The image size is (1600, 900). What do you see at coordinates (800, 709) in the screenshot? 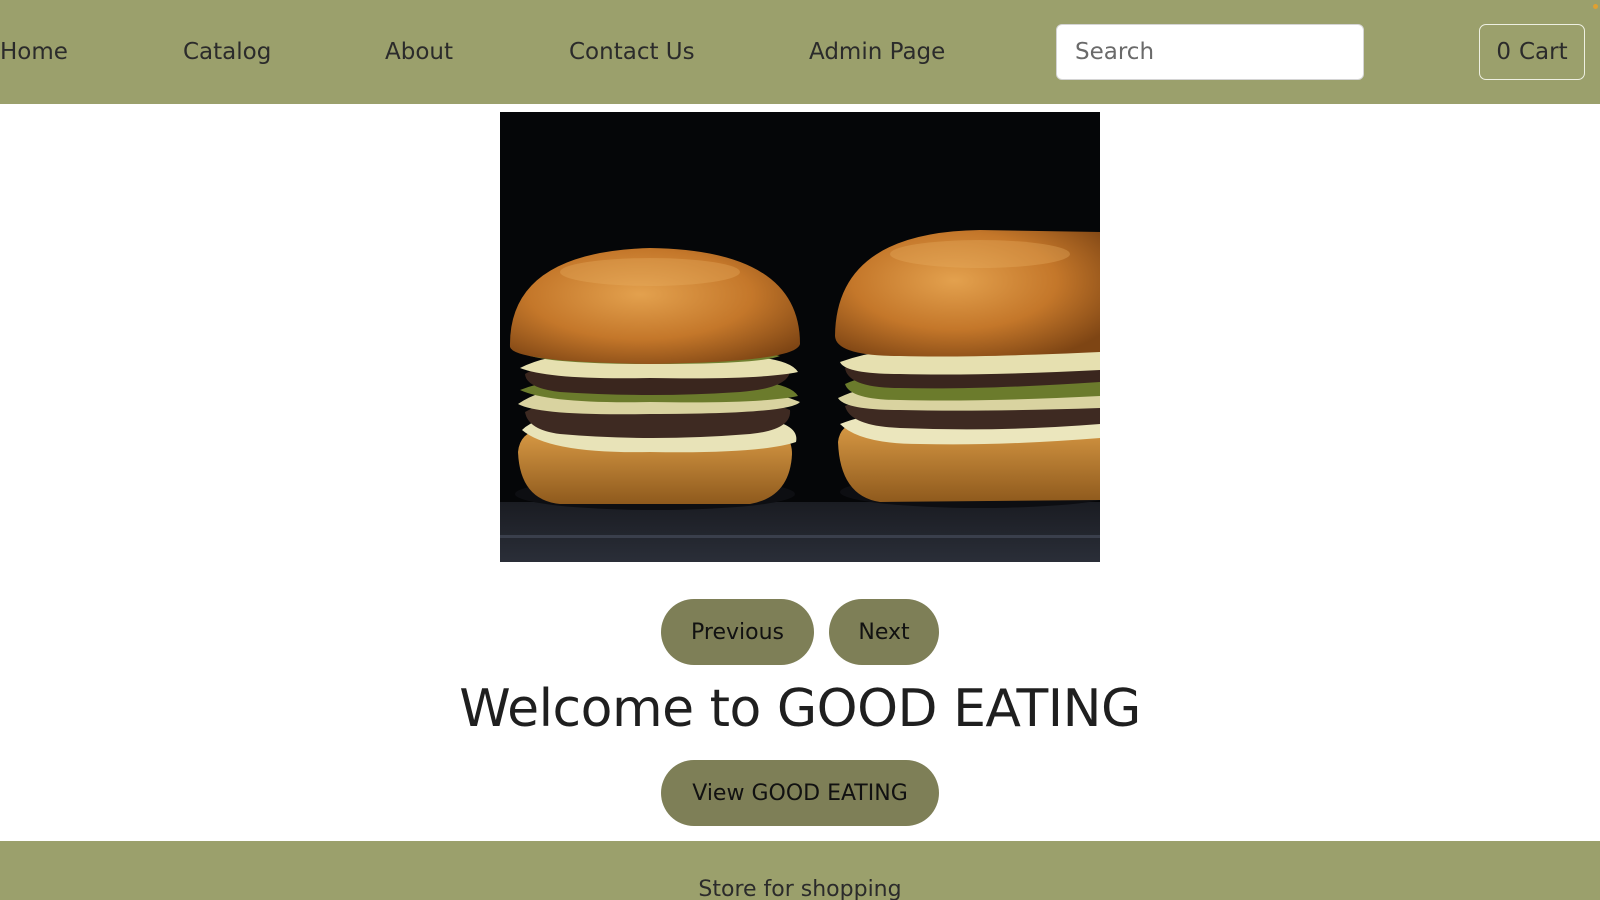
I see `page-title: Welcome to GOOD EATING` at bounding box center [800, 709].